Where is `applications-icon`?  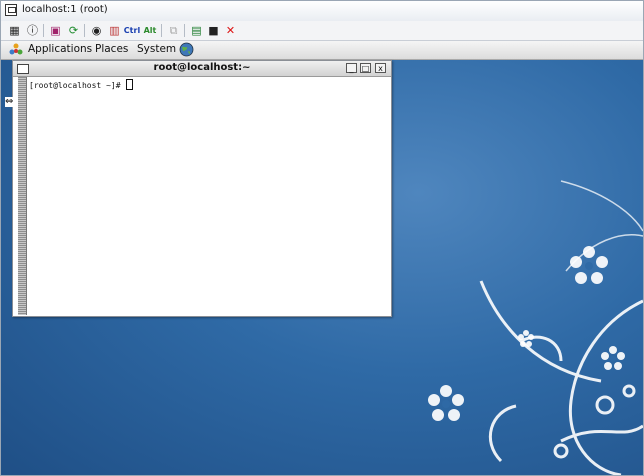
applications-icon is located at coordinates (16, 49).